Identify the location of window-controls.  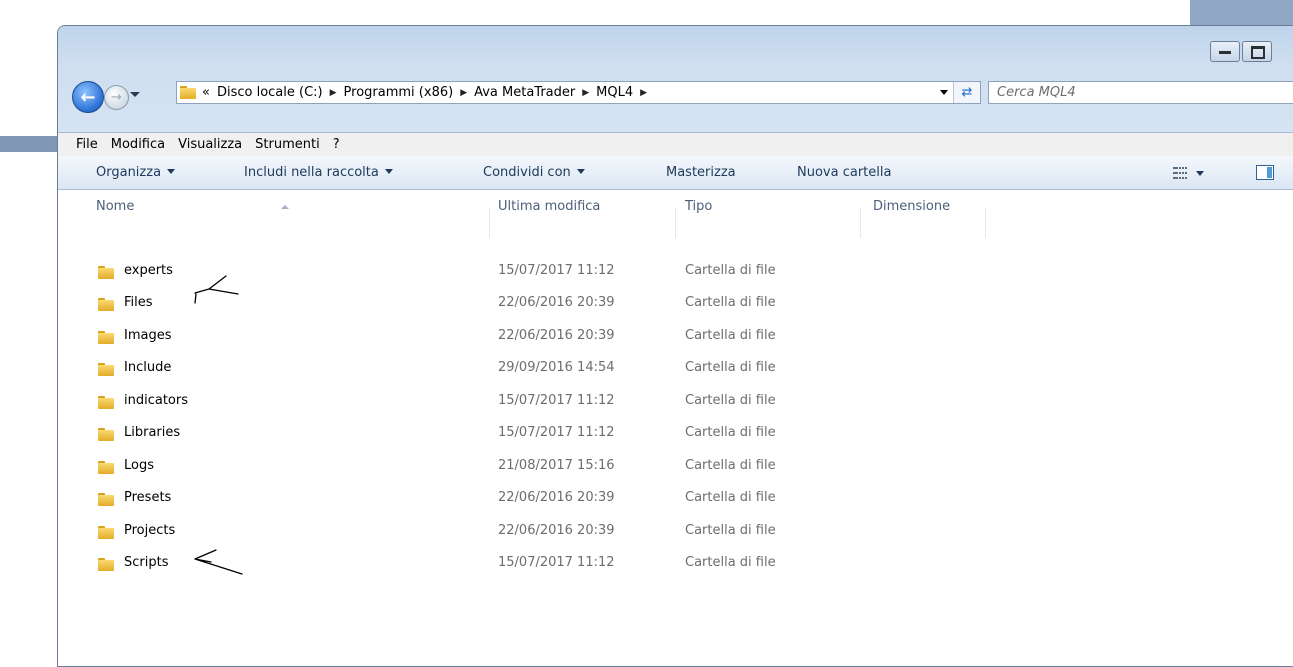
(1242, 51).